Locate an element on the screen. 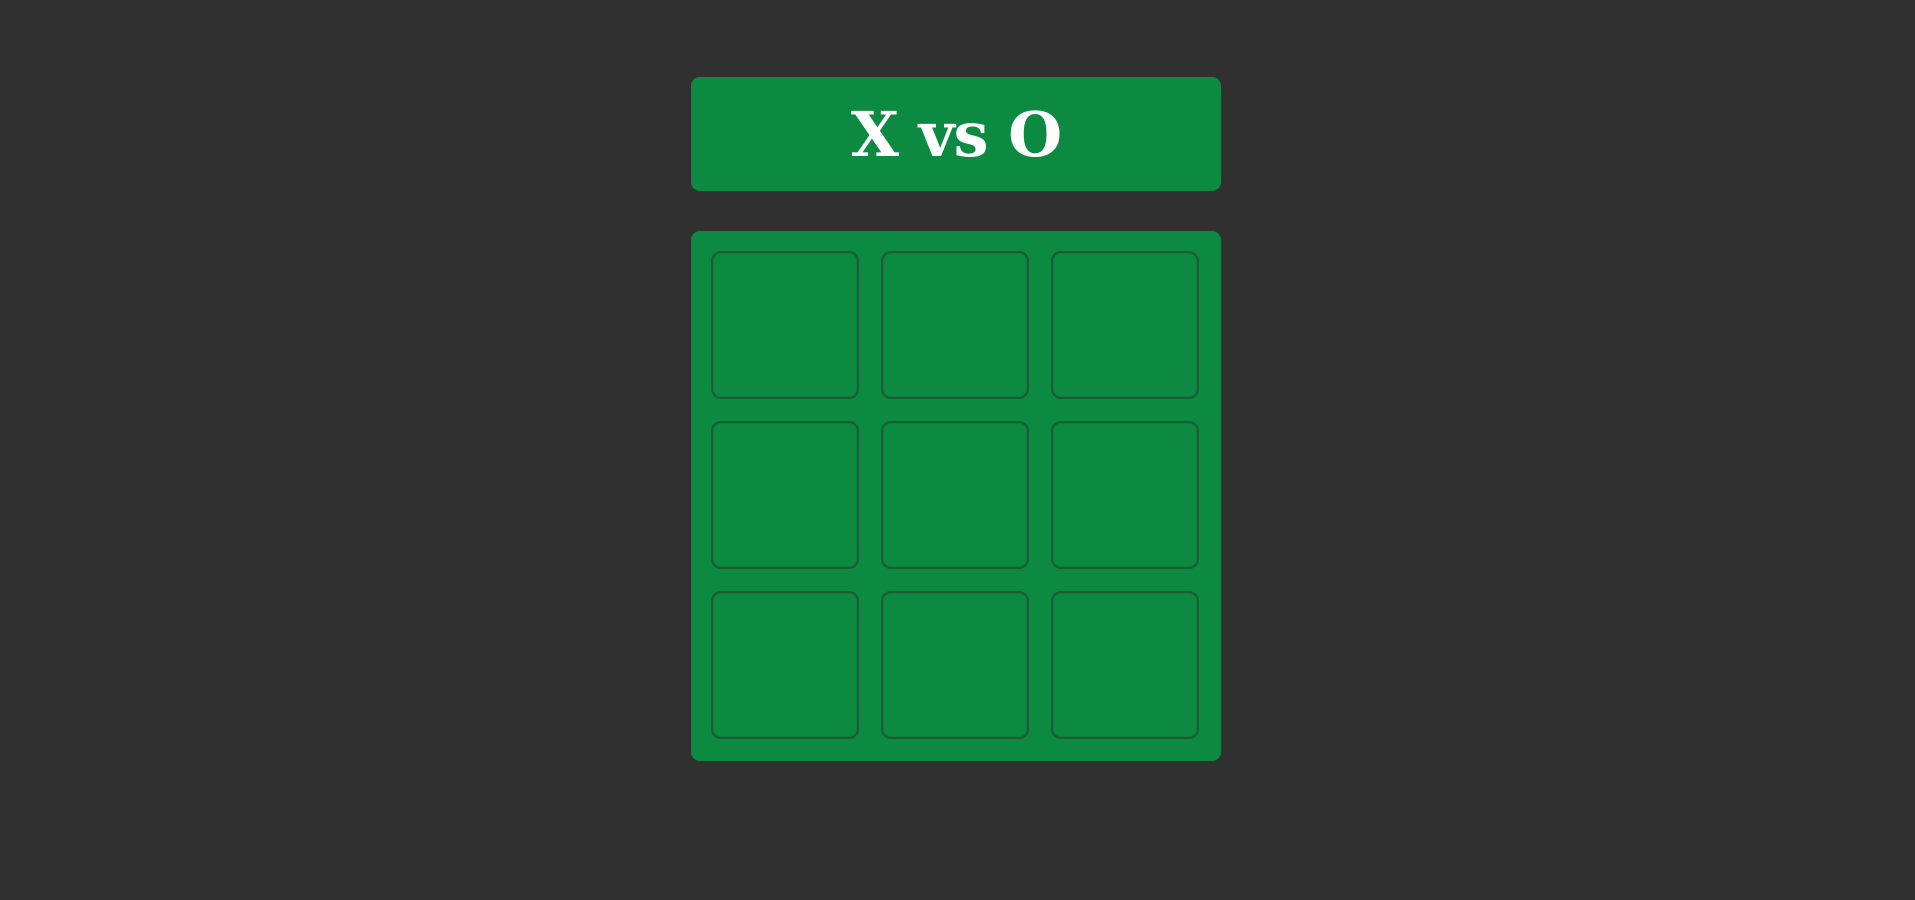  game-header: X vs O is located at coordinates (956, 134).